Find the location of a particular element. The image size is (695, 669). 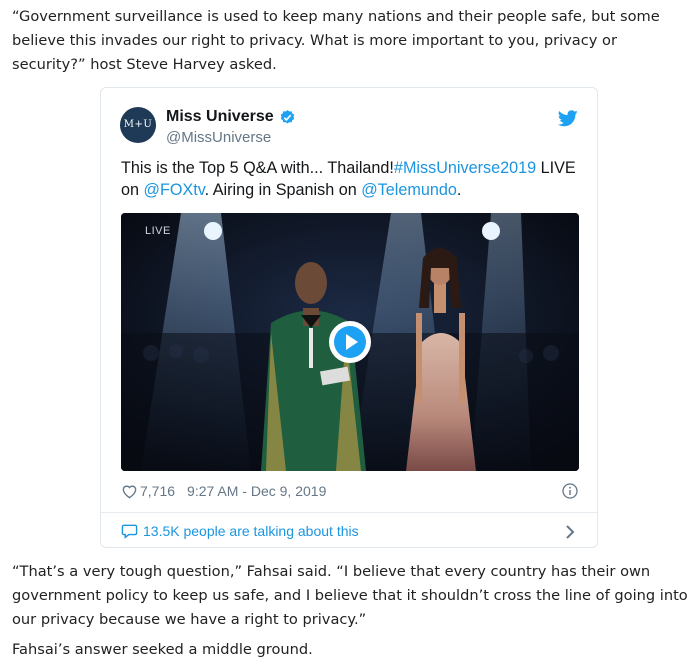

play-icon is located at coordinates (350, 342).